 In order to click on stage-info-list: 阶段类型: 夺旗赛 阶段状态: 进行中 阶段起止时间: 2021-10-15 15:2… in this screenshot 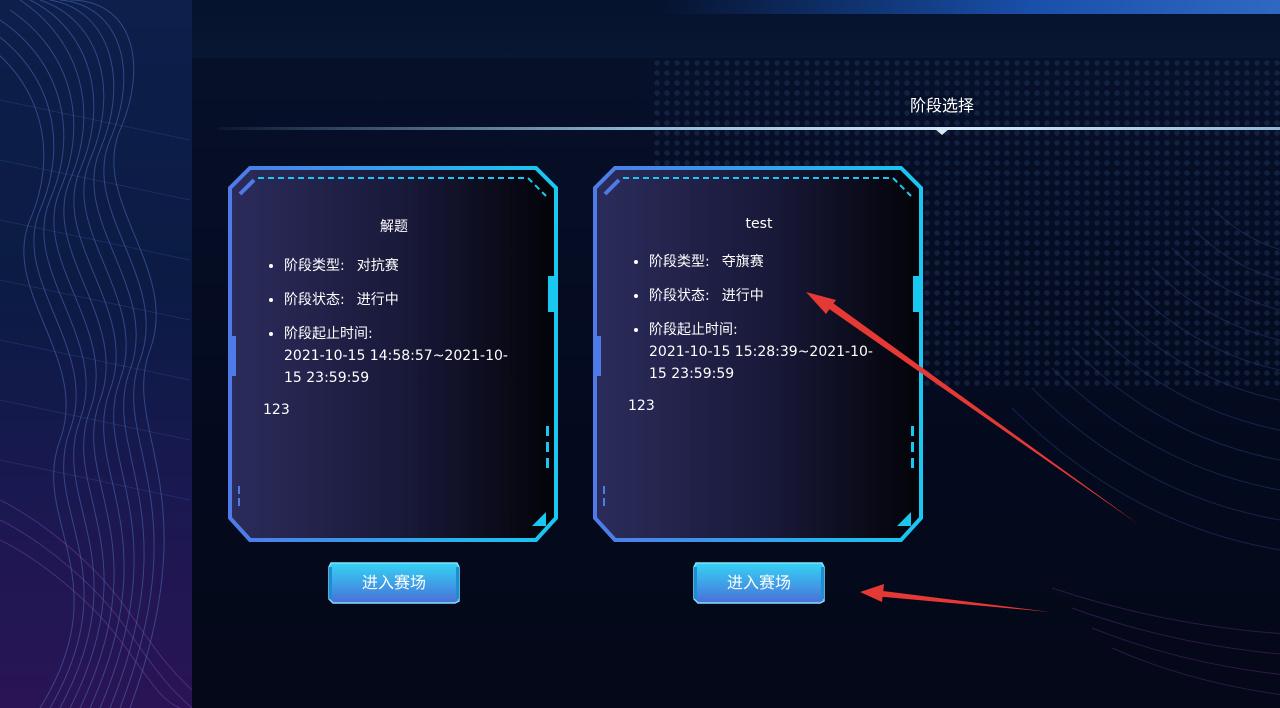, I will do `click(759, 319)`.